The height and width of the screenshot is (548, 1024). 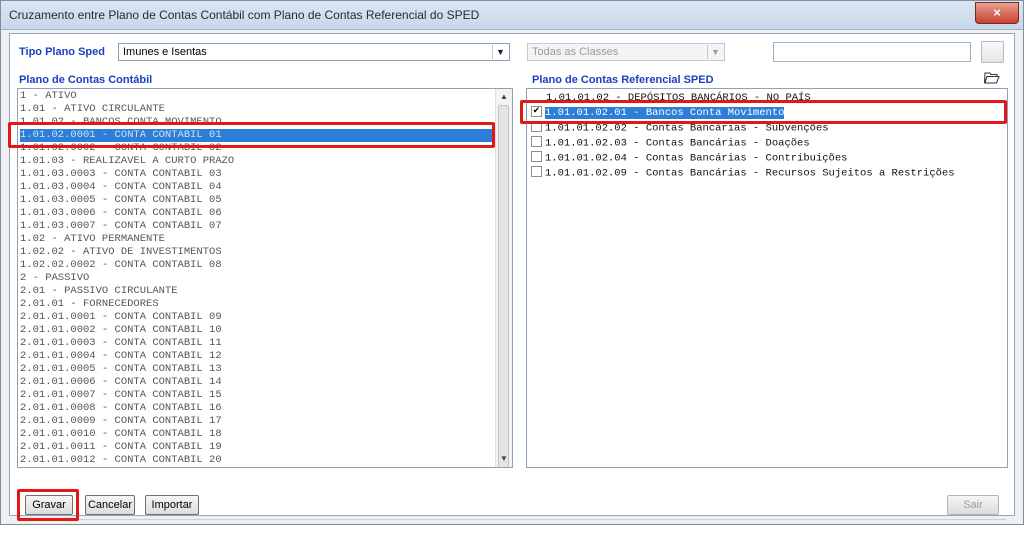 I want to click on list-item: 1.02.02.0002 - CONTA CONTABIL 08, so click(x=257, y=265).